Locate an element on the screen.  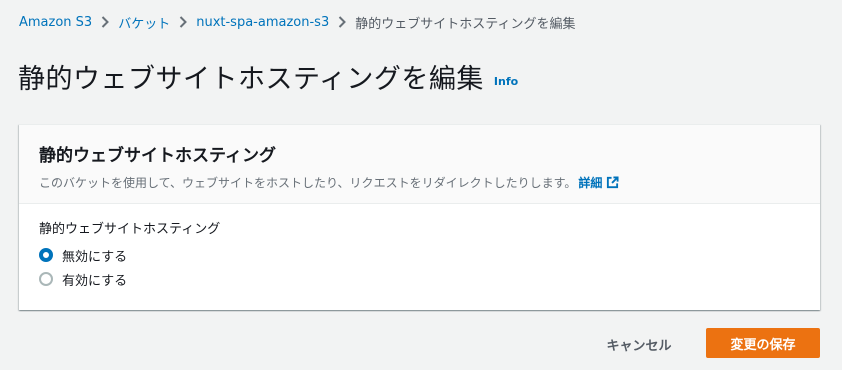
external-link-icon is located at coordinates (612, 182).